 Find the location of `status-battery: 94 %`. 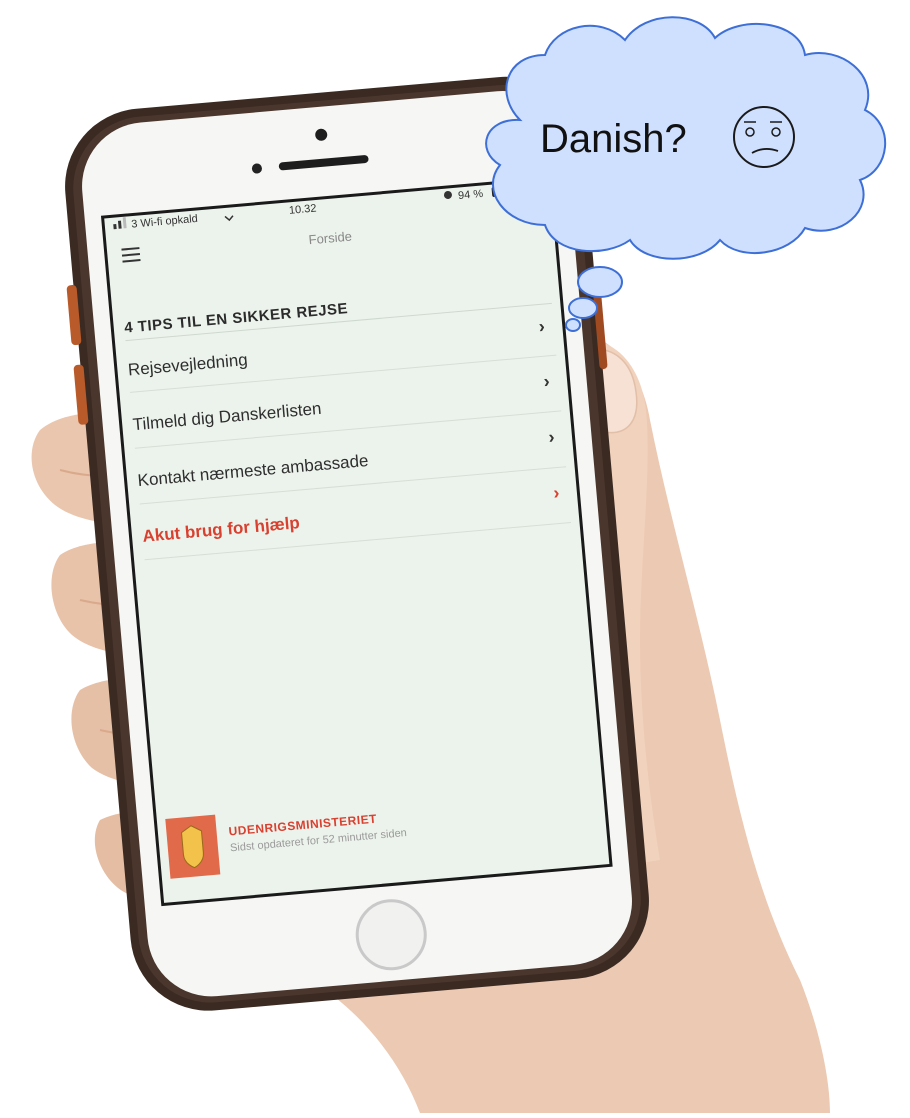

status-battery: 94 % is located at coordinates (471, 195).